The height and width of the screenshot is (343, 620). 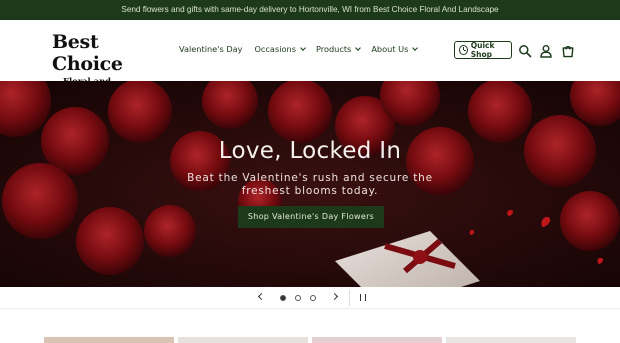 What do you see at coordinates (275, 49) in the screenshot?
I see `nav-item-label: Occasions` at bounding box center [275, 49].